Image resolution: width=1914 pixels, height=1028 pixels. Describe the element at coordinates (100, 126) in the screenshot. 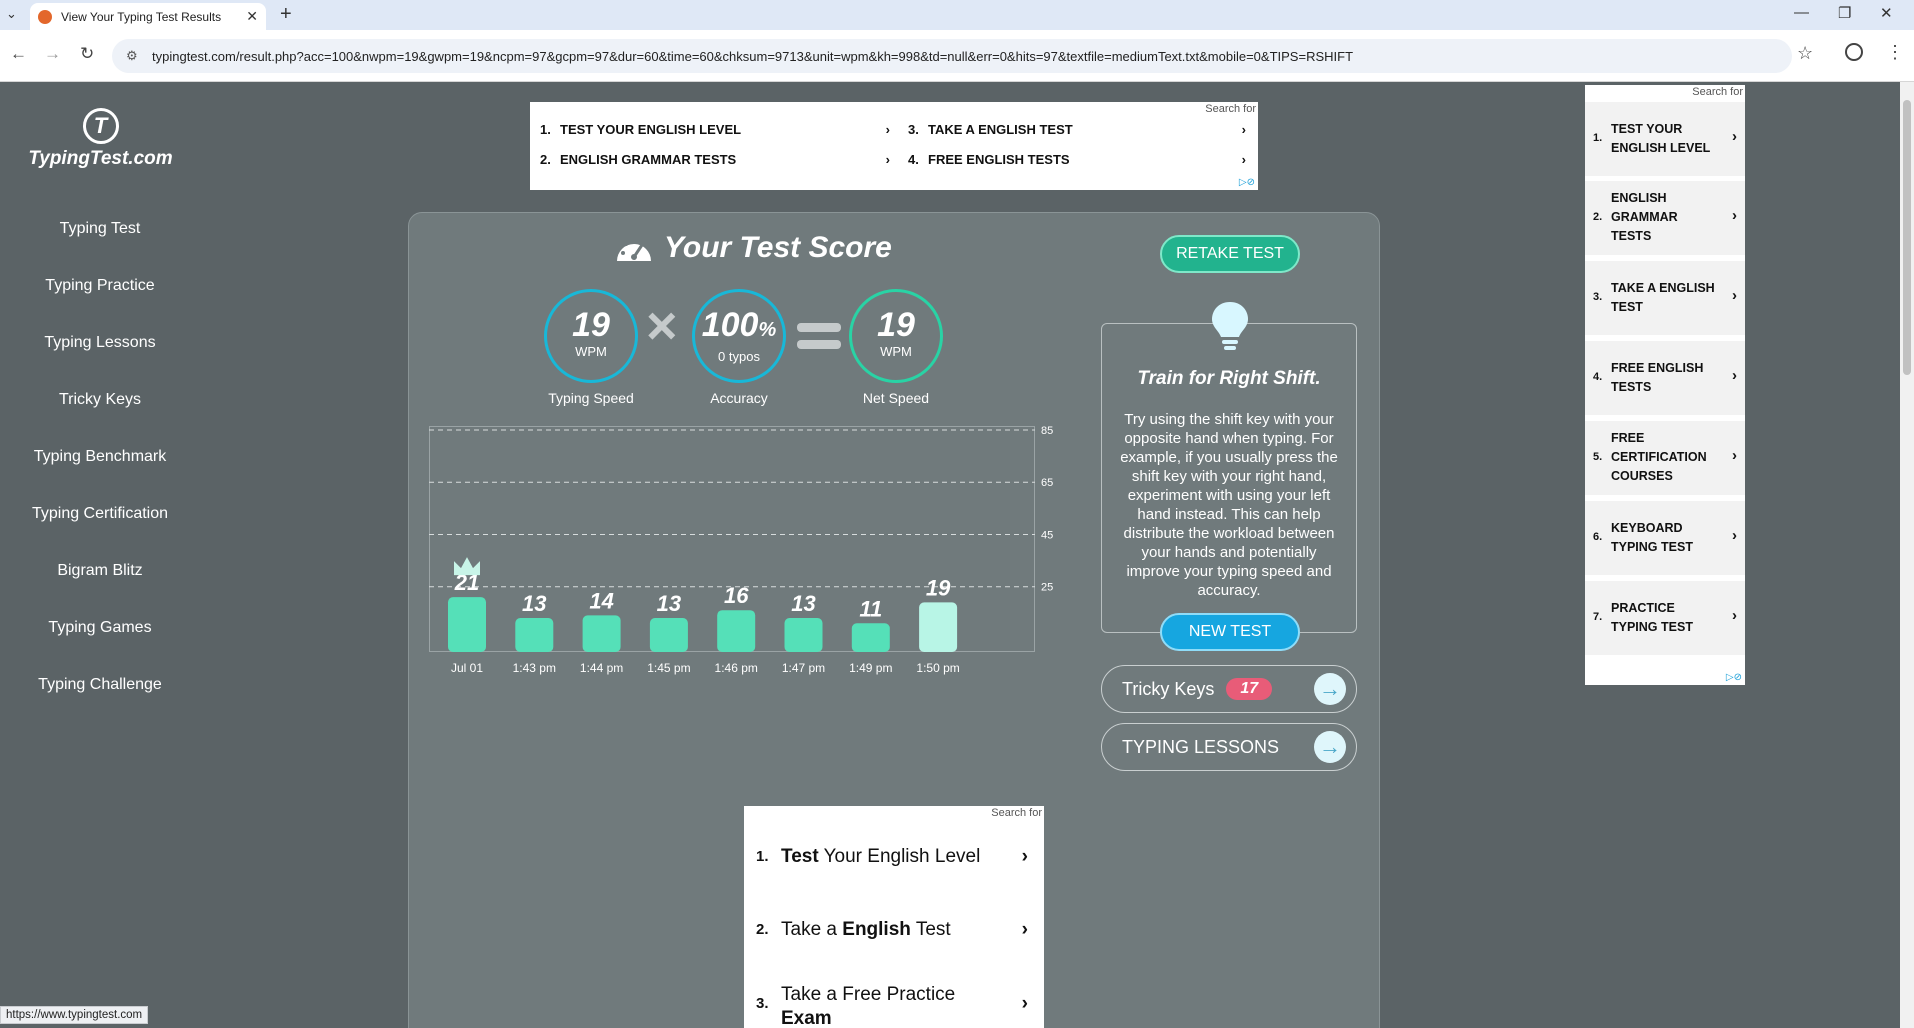

I see `logo-icon: T` at that location.